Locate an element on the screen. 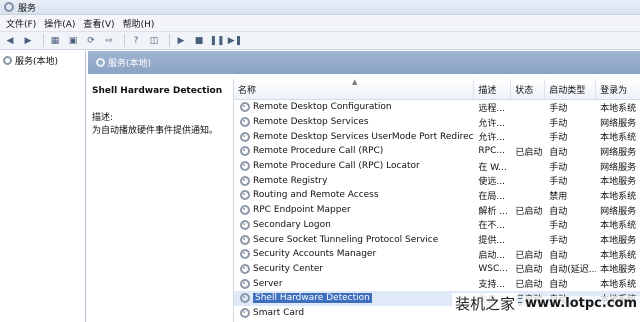 The image size is (640, 322). column-header-description: 描述 is located at coordinates (493, 89).